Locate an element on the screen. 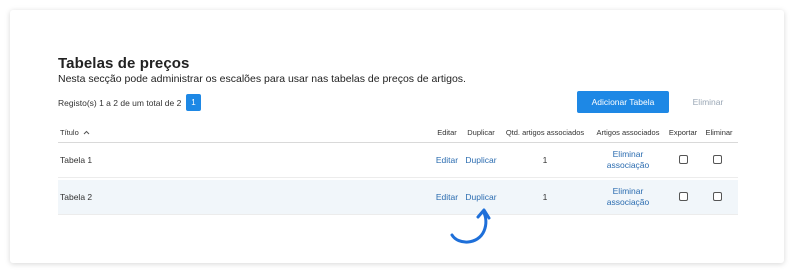 The image size is (800, 279). column-assoc-header: Artigos associados is located at coordinates (628, 132).